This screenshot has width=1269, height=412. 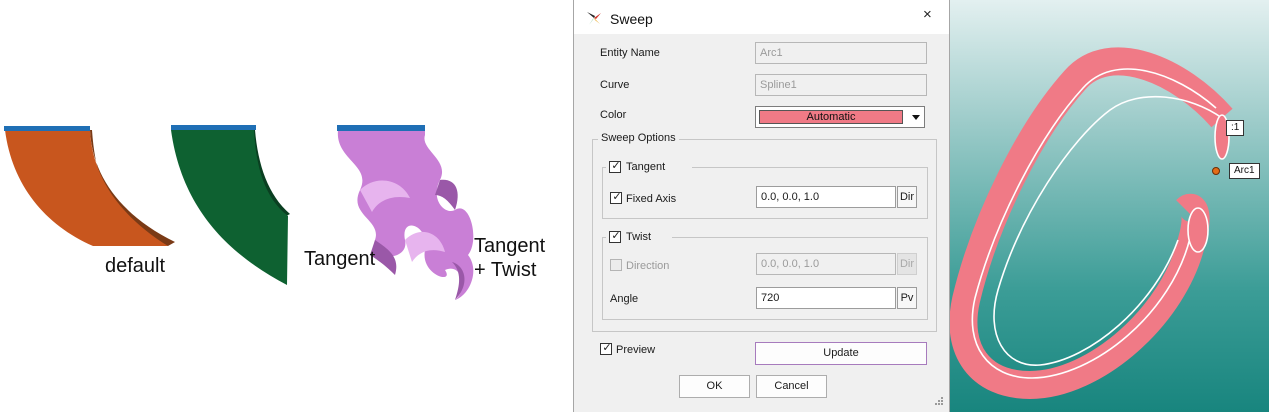 I want to click on chevron-down-icon, so click(x=916, y=117).